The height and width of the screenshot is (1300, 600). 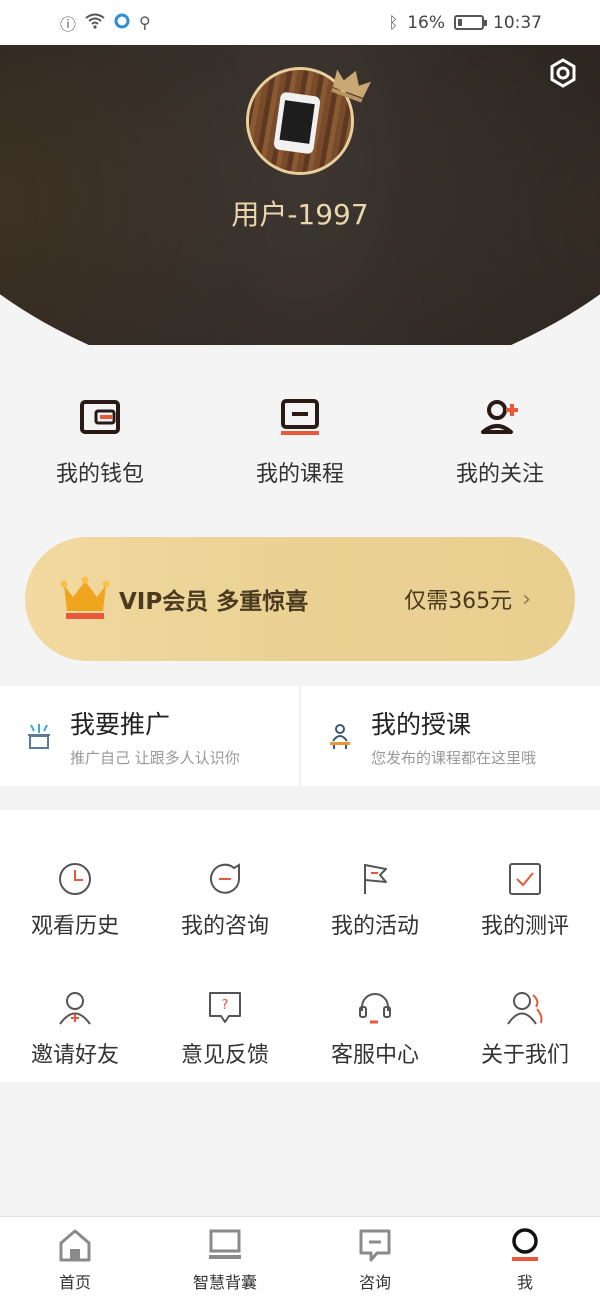 I want to click on wifi-icon, so click(x=95, y=23).